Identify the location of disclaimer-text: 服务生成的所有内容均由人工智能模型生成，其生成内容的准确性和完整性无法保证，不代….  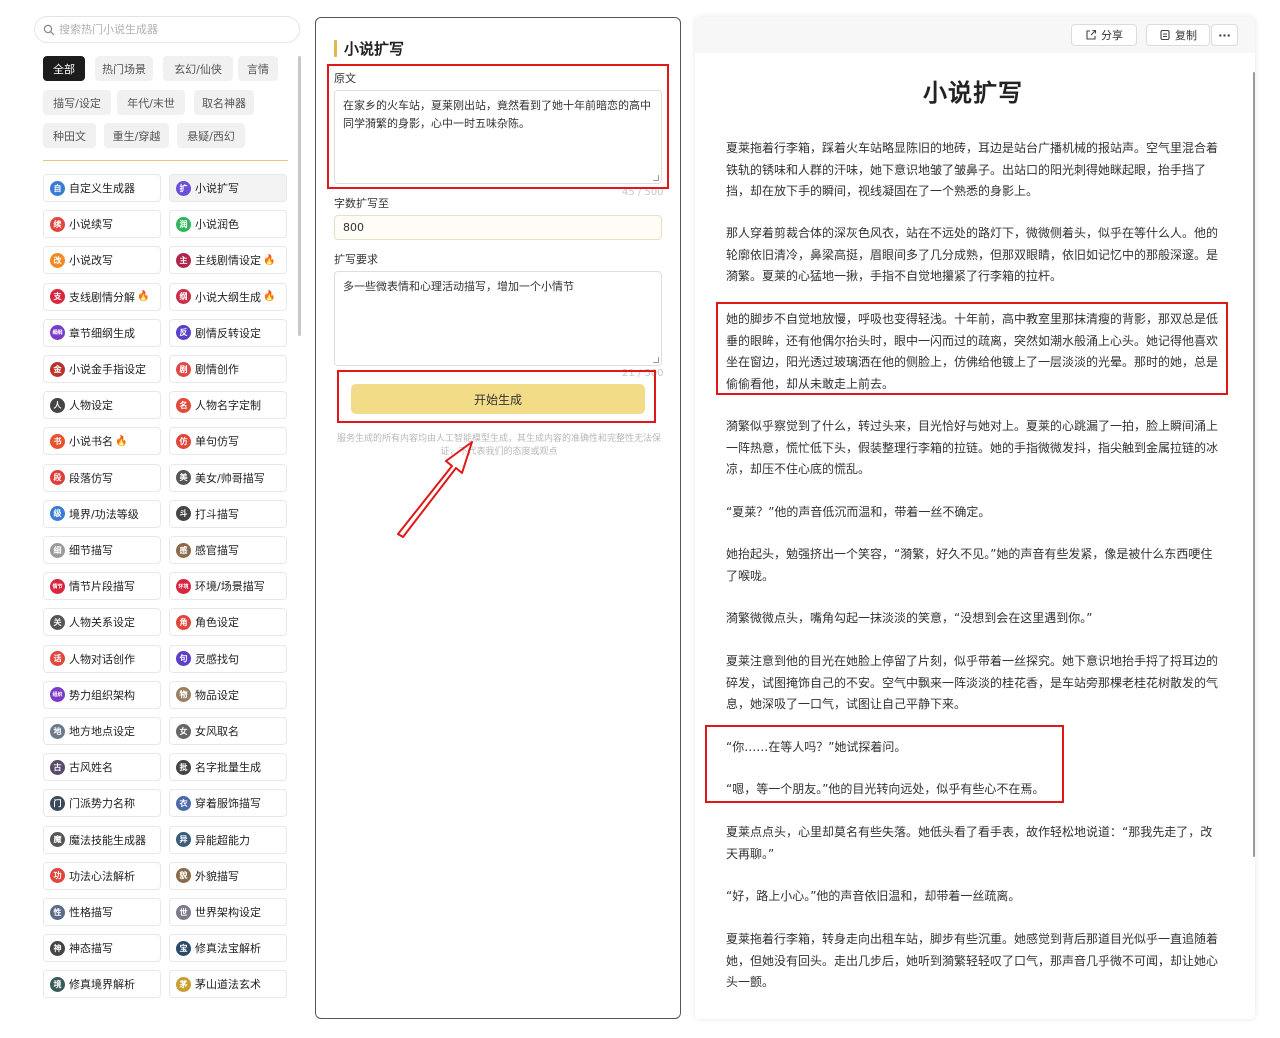
(498, 445).